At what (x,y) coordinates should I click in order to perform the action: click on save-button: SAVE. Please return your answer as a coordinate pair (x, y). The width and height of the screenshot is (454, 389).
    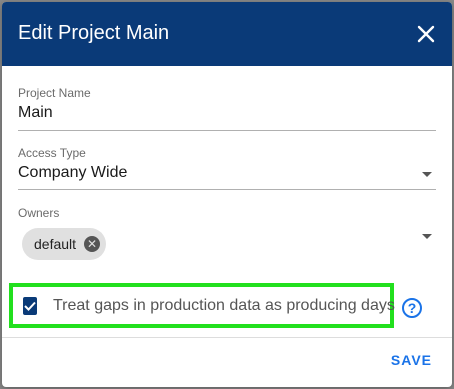
    Looking at the image, I should click on (411, 360).